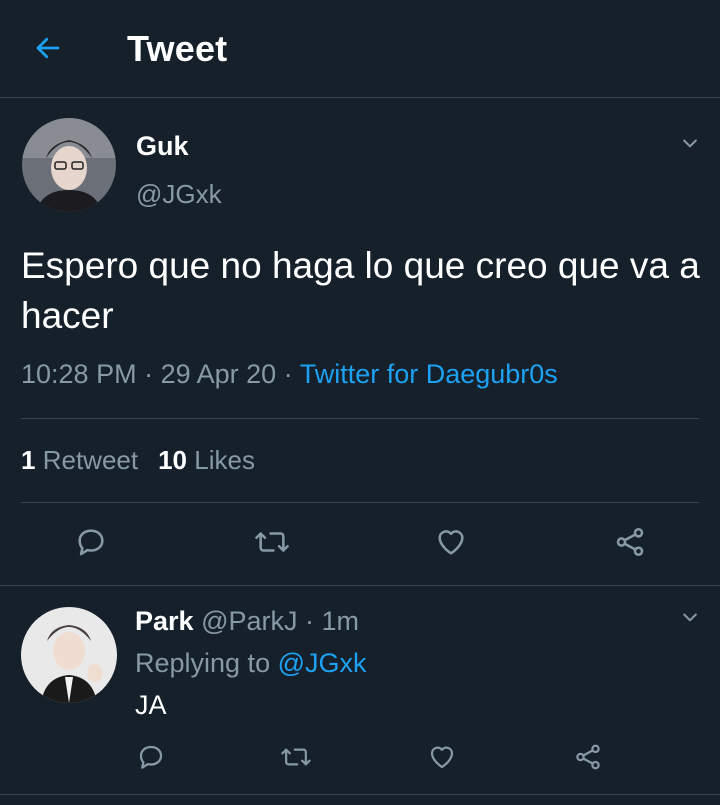 The image size is (720, 805). I want to click on reply-time: 1m, so click(340, 621).